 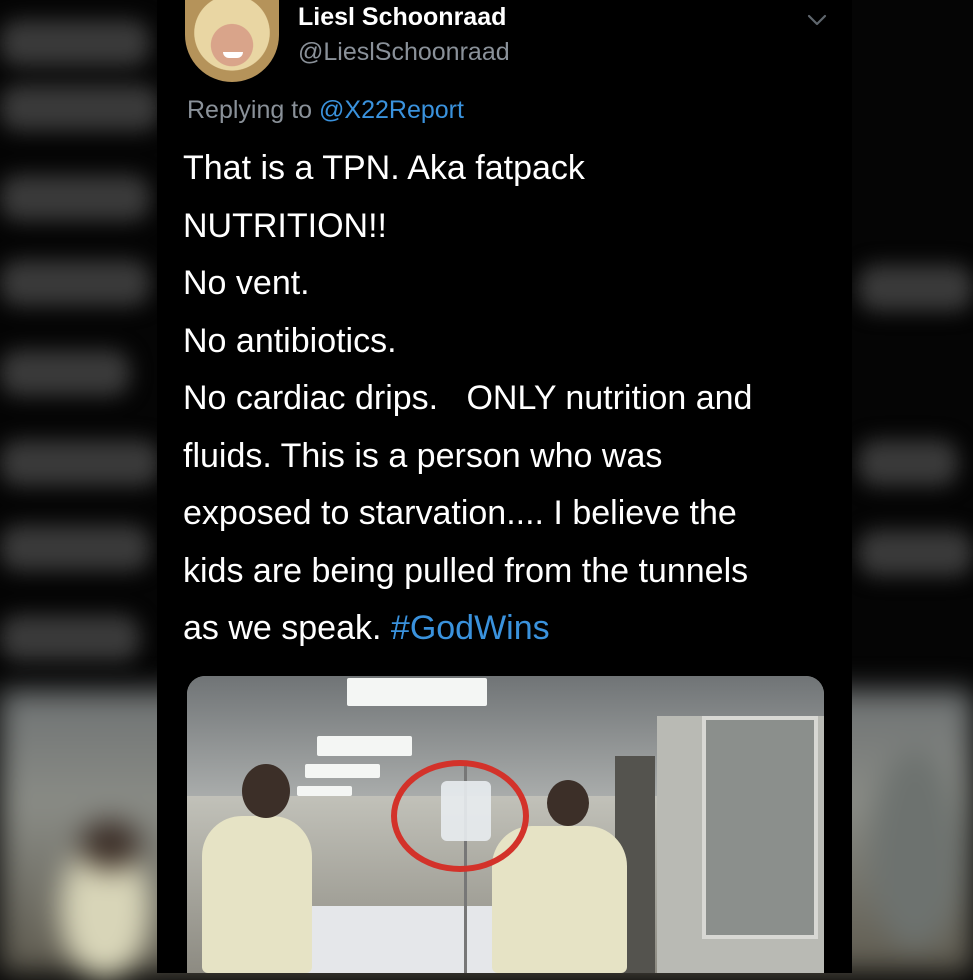 What do you see at coordinates (817, 20) in the screenshot?
I see `chevron-down-icon` at bounding box center [817, 20].